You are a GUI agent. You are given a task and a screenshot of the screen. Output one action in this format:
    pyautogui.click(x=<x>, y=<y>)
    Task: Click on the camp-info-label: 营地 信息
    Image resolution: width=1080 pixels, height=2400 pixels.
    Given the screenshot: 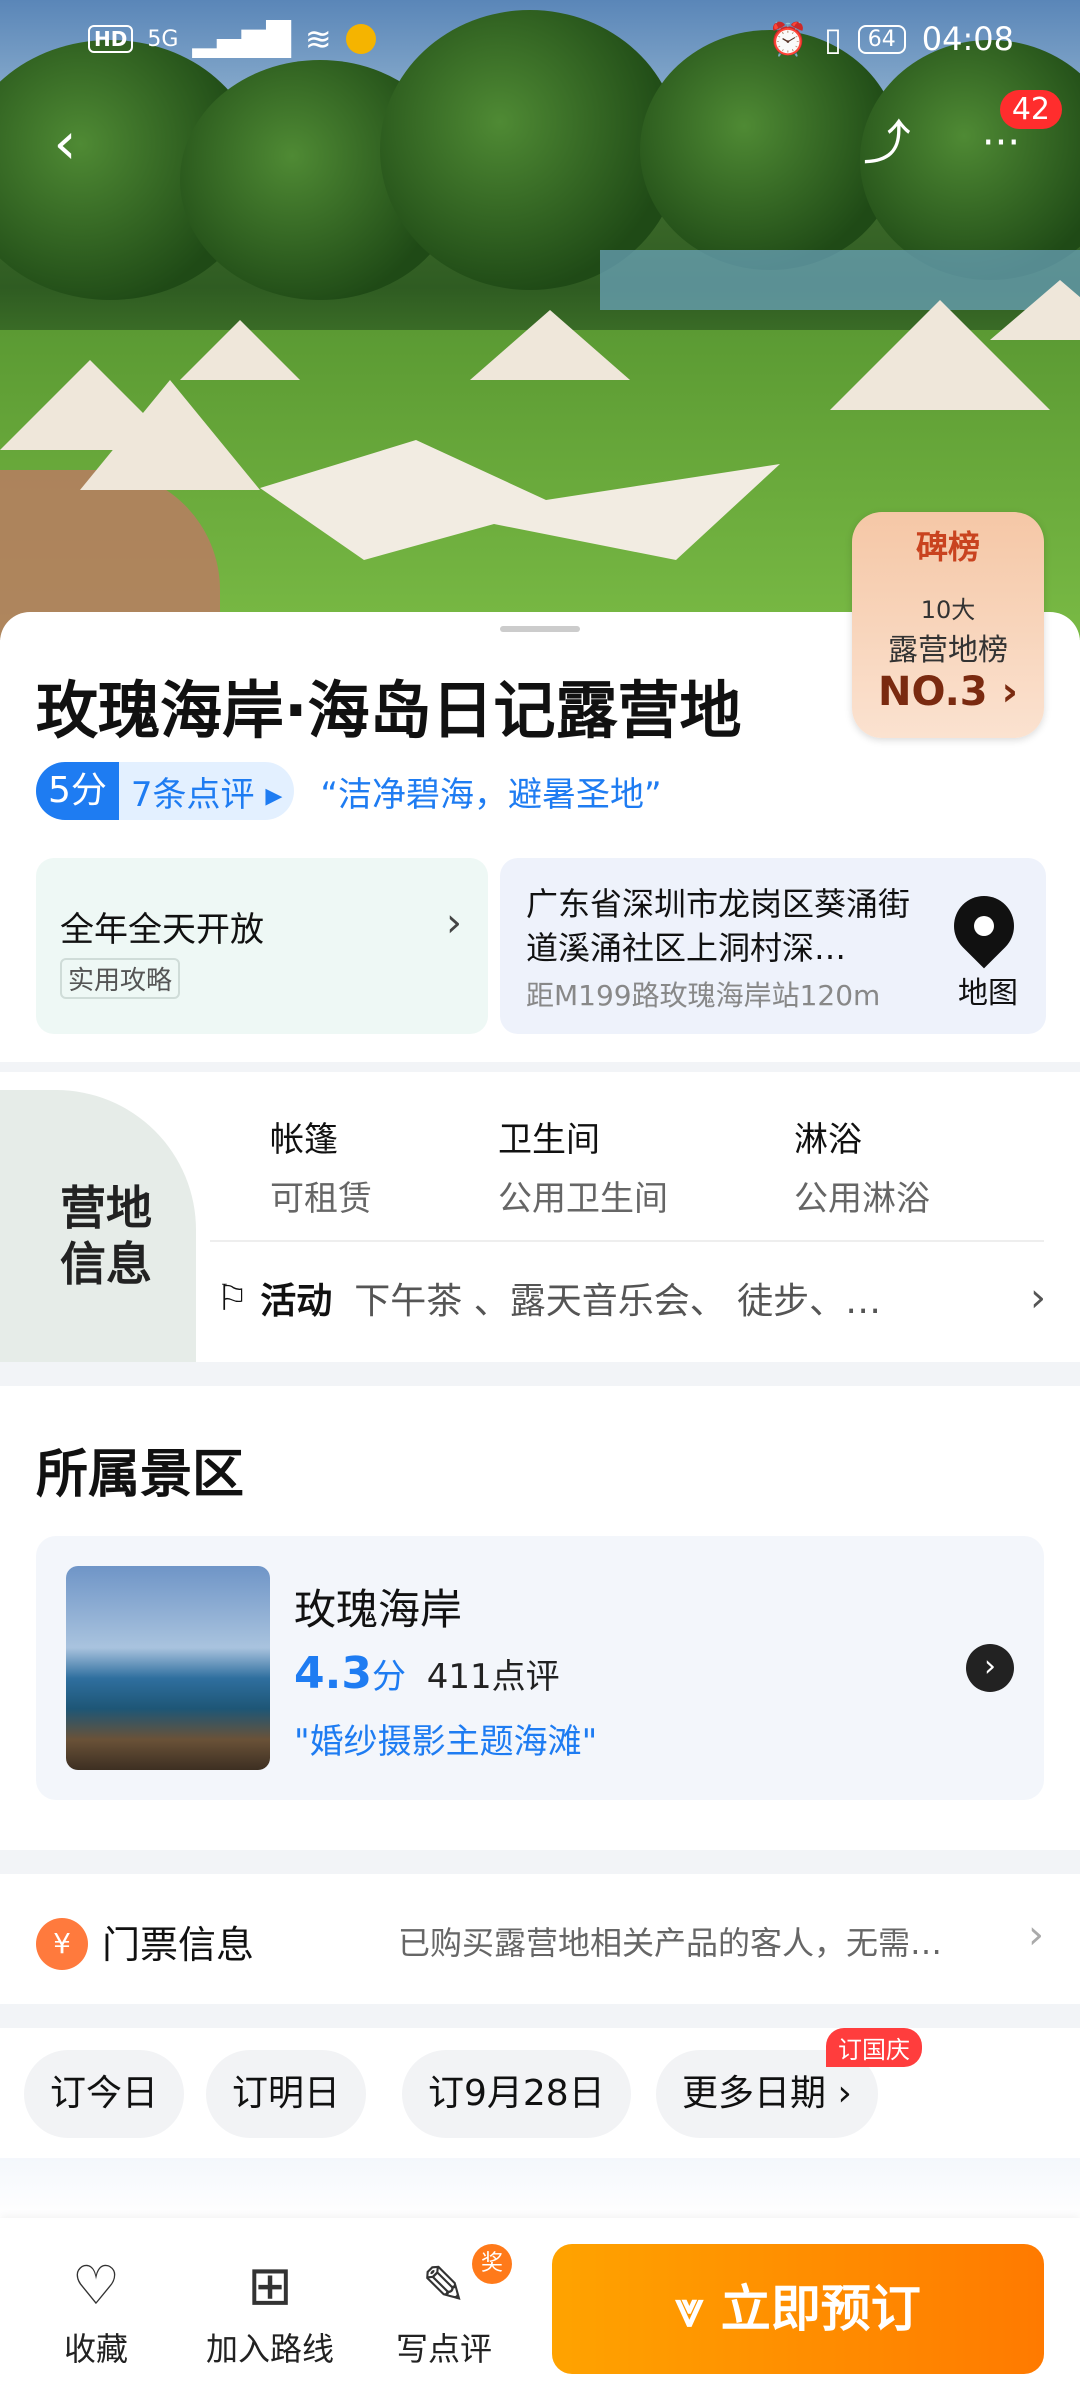 What is the action you would take?
    pyautogui.click(x=106, y=1236)
    